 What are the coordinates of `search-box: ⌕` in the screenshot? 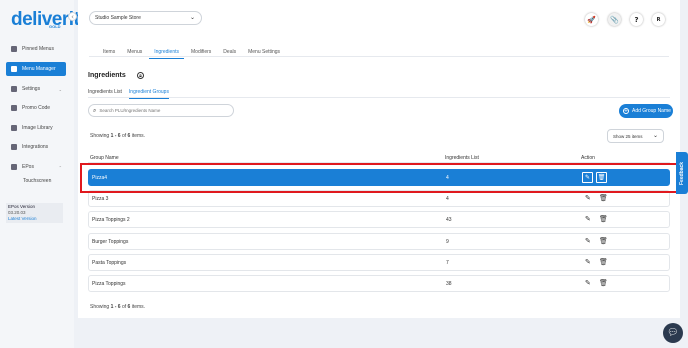 It's located at (161, 110).